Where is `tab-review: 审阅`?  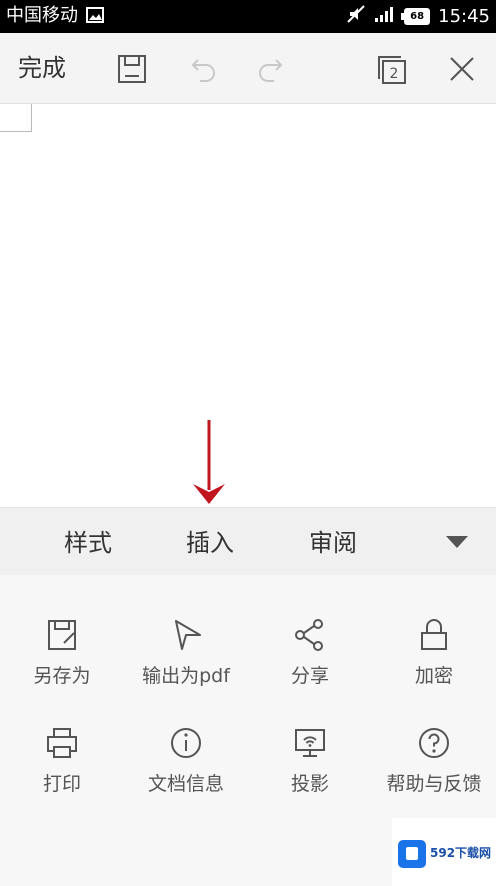
tab-review: 审阅 is located at coordinates (333, 543).